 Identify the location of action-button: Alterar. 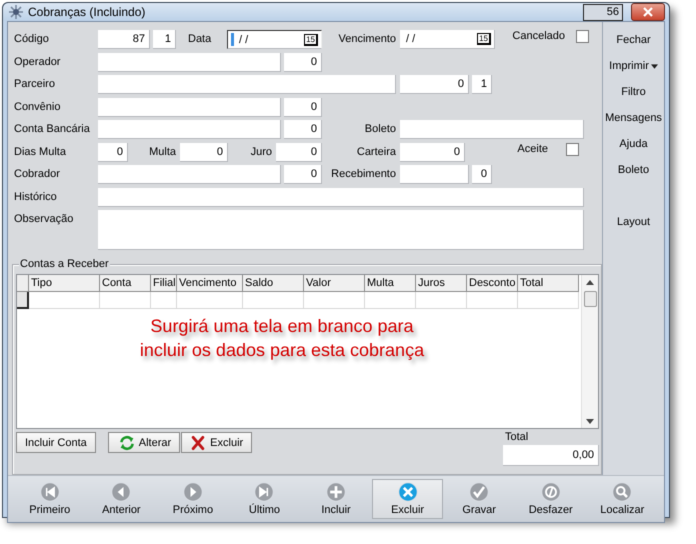
(144, 442).